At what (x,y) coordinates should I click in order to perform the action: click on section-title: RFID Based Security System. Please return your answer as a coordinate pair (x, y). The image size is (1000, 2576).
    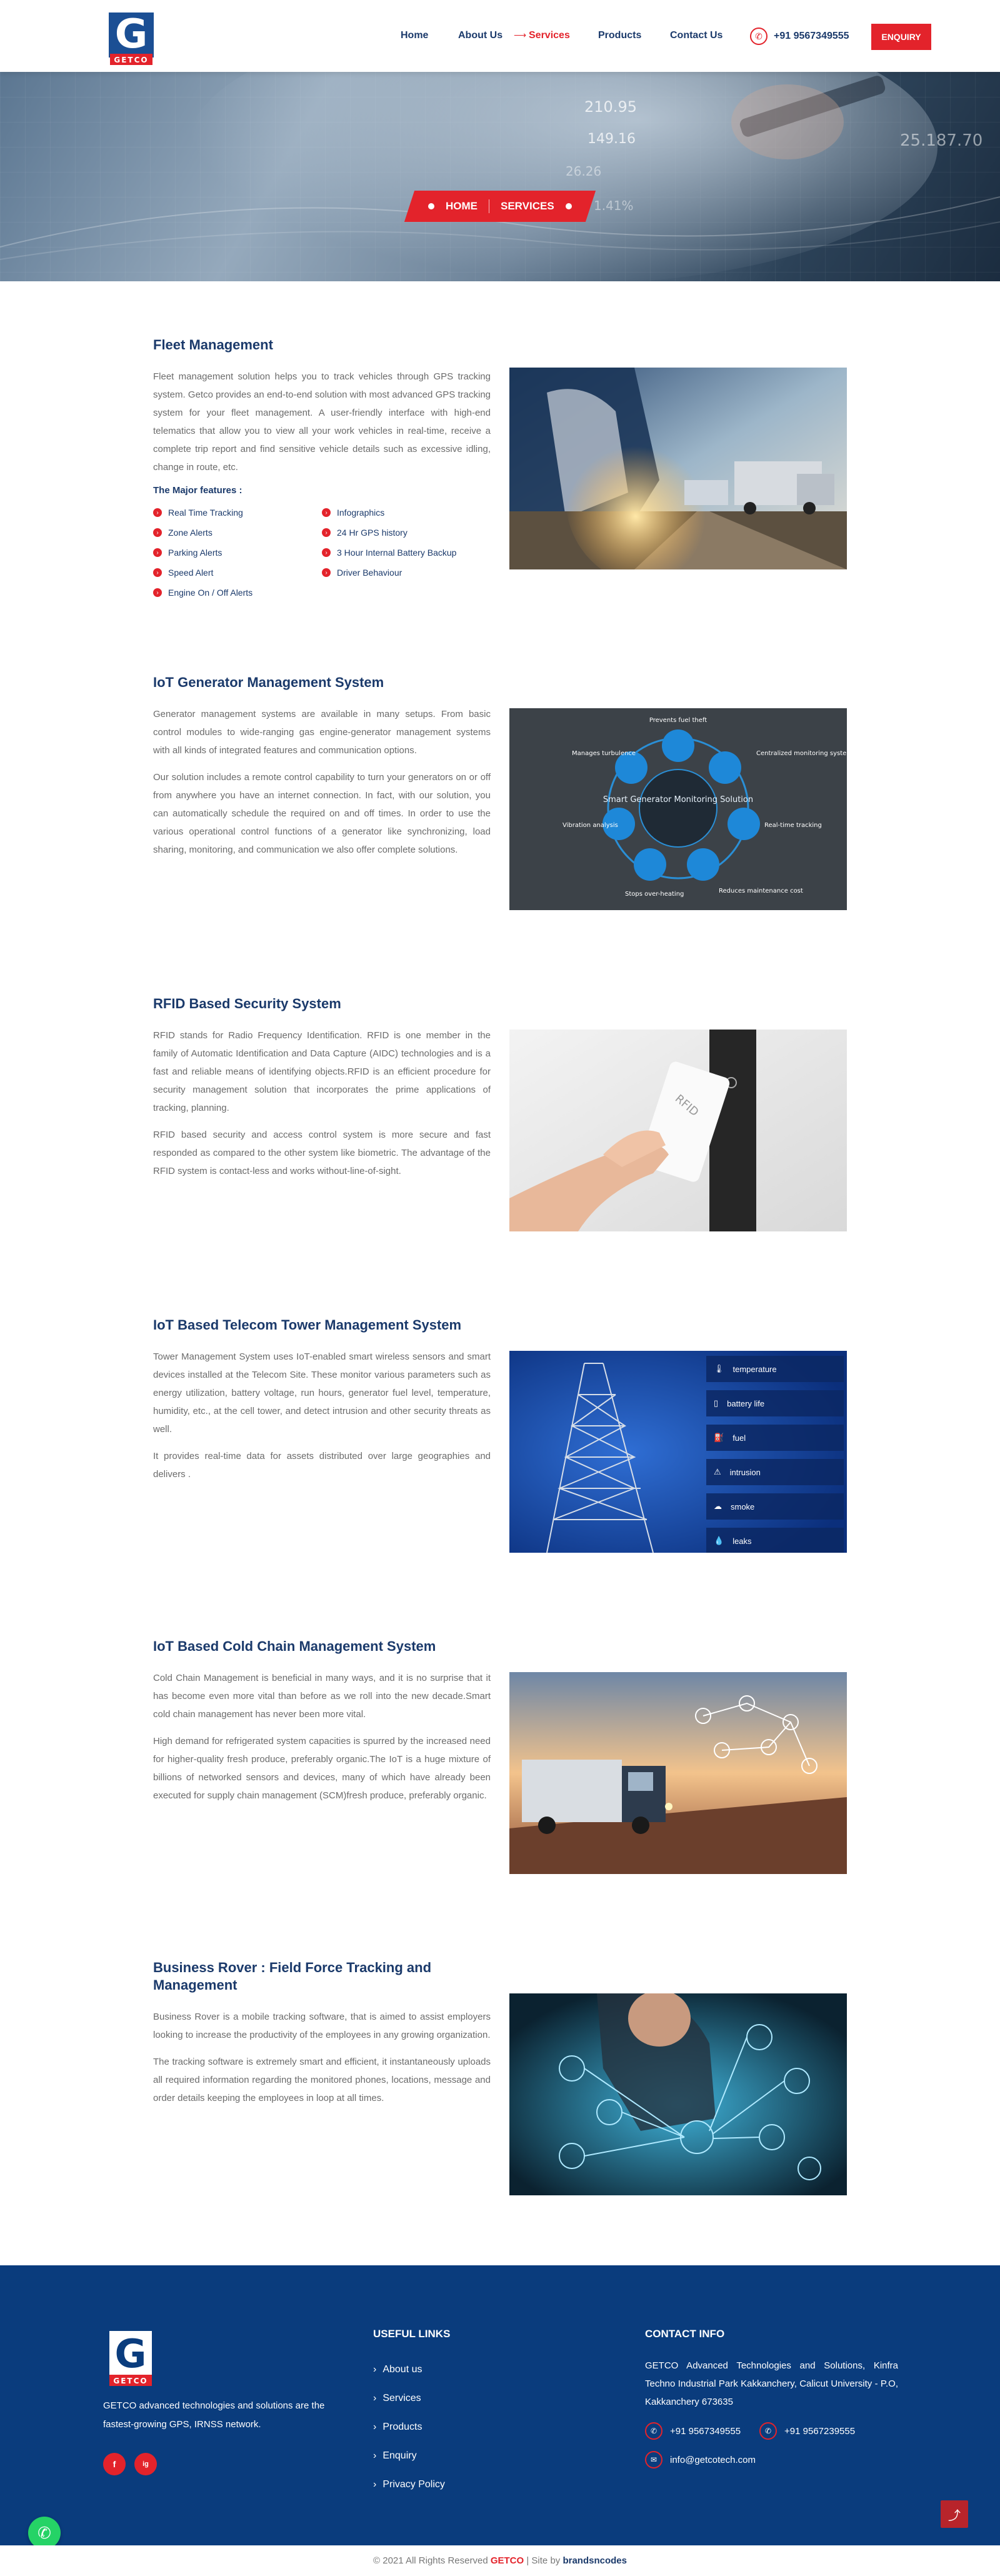
    Looking at the image, I should click on (247, 1003).